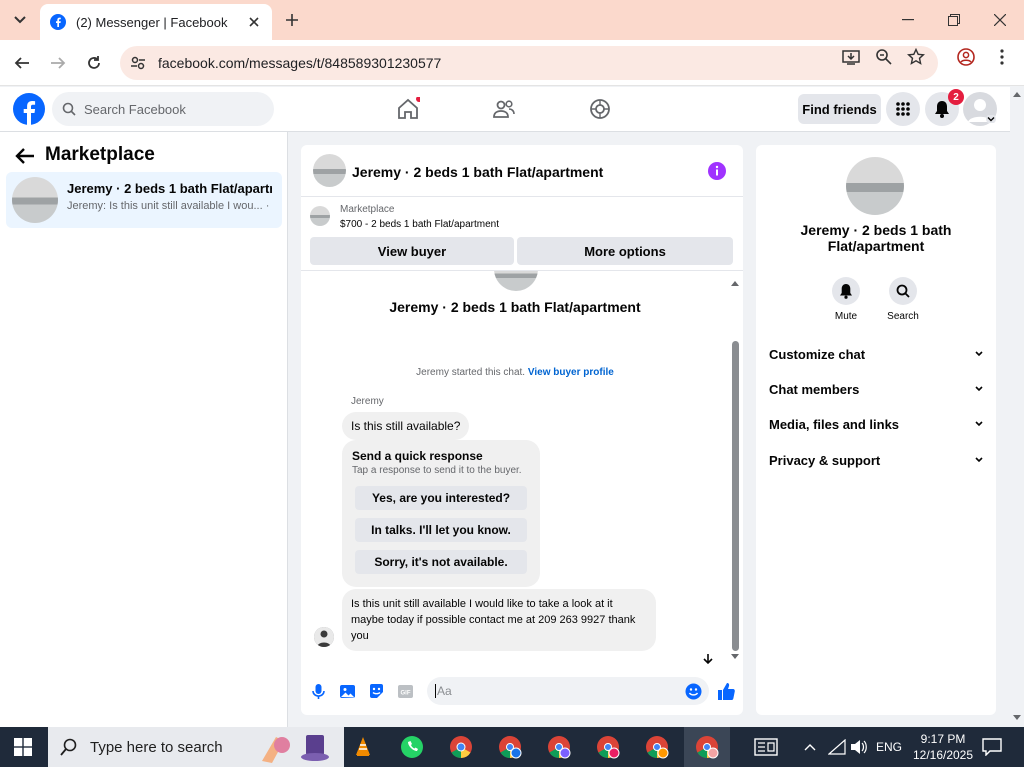 The width and height of the screenshot is (1024, 767). What do you see at coordinates (22, 63) in the screenshot?
I see `back-icon` at bounding box center [22, 63].